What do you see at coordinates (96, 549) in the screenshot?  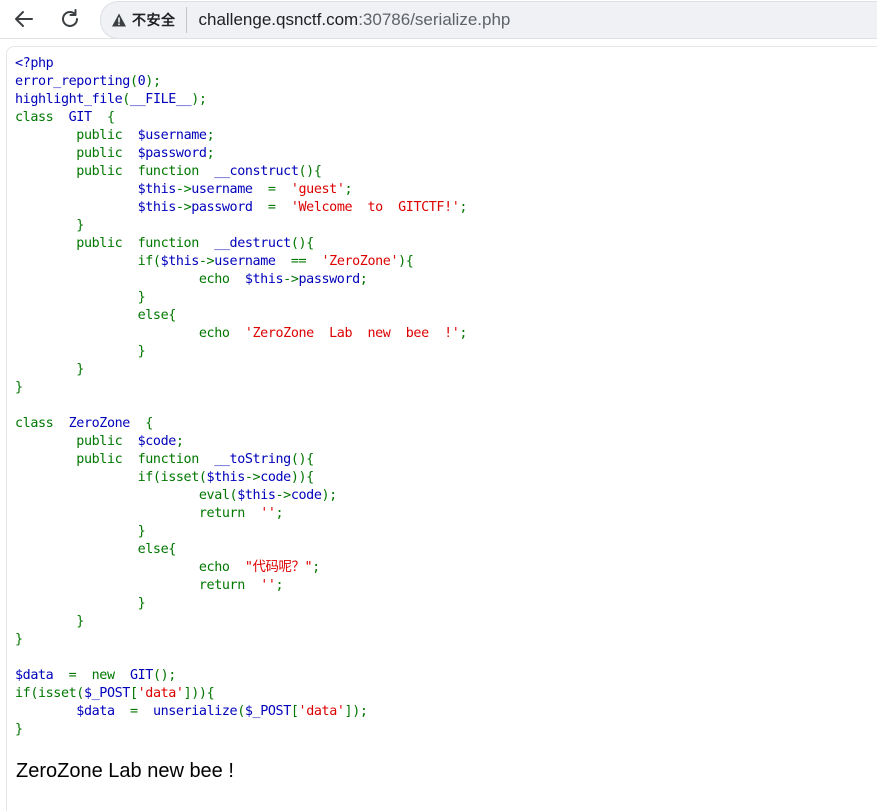 I see `code-token-keyword: else{` at bounding box center [96, 549].